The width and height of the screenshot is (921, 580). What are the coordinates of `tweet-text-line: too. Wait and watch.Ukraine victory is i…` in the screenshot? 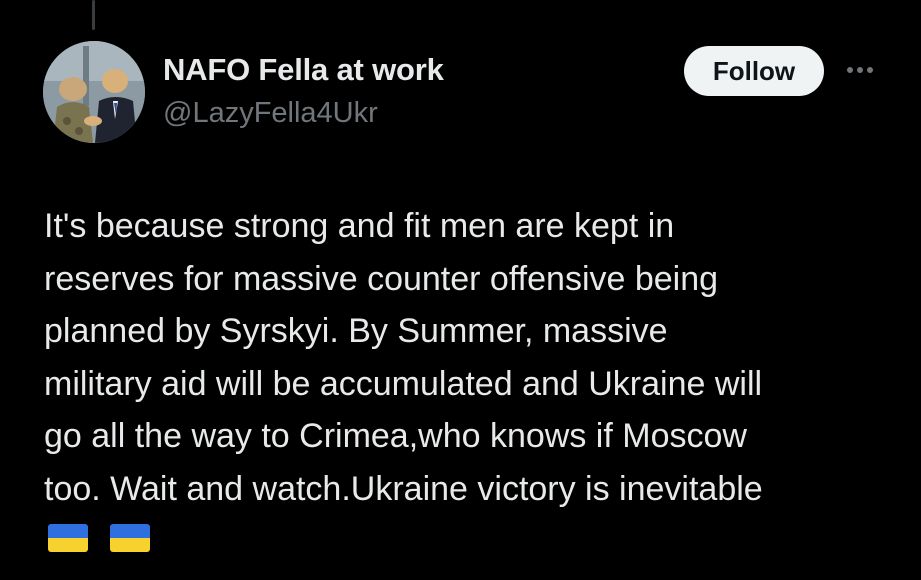 It's located at (403, 488).